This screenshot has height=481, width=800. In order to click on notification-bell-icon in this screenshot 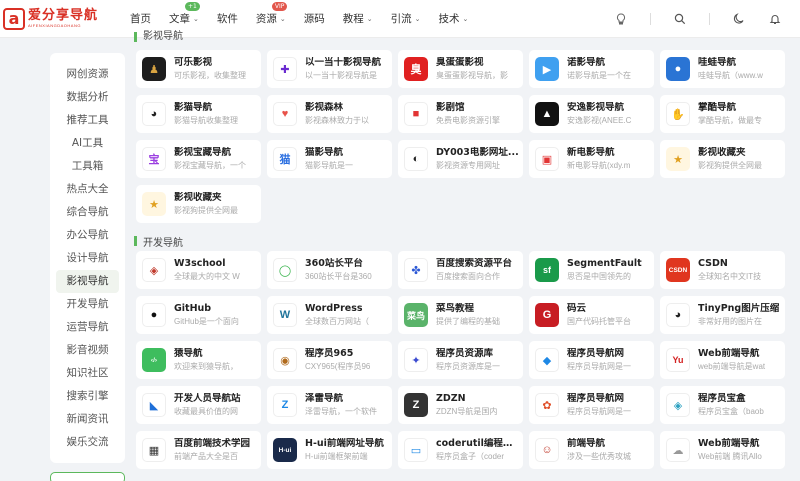, I will do `click(775, 19)`.